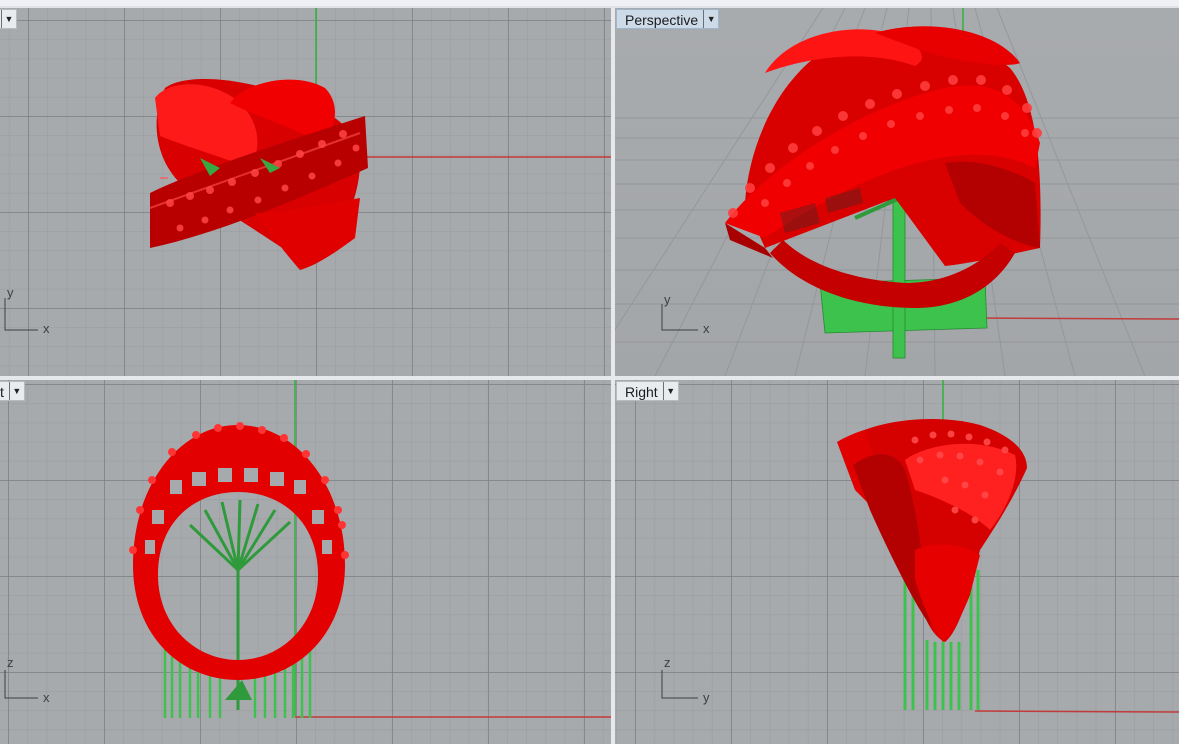 This screenshot has height=744, width=1179. I want to click on viewport-label-top: ▼, so click(8, 19).